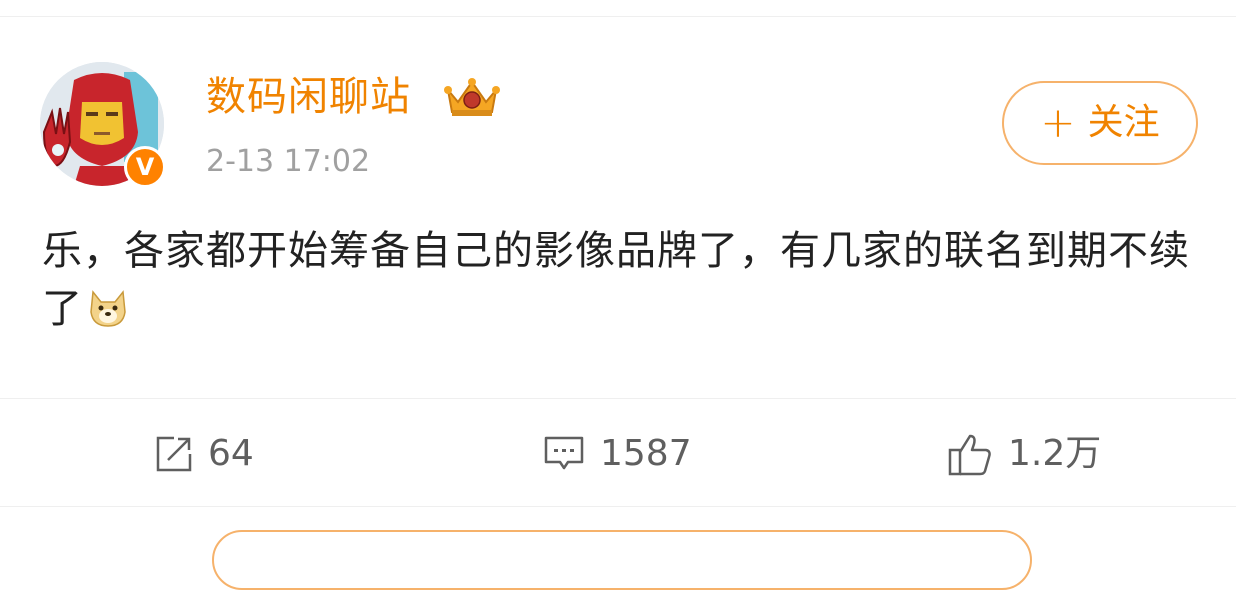 The height and width of the screenshot is (590, 1236). Describe the element at coordinates (108, 308) in the screenshot. I see `doge-icon` at that location.